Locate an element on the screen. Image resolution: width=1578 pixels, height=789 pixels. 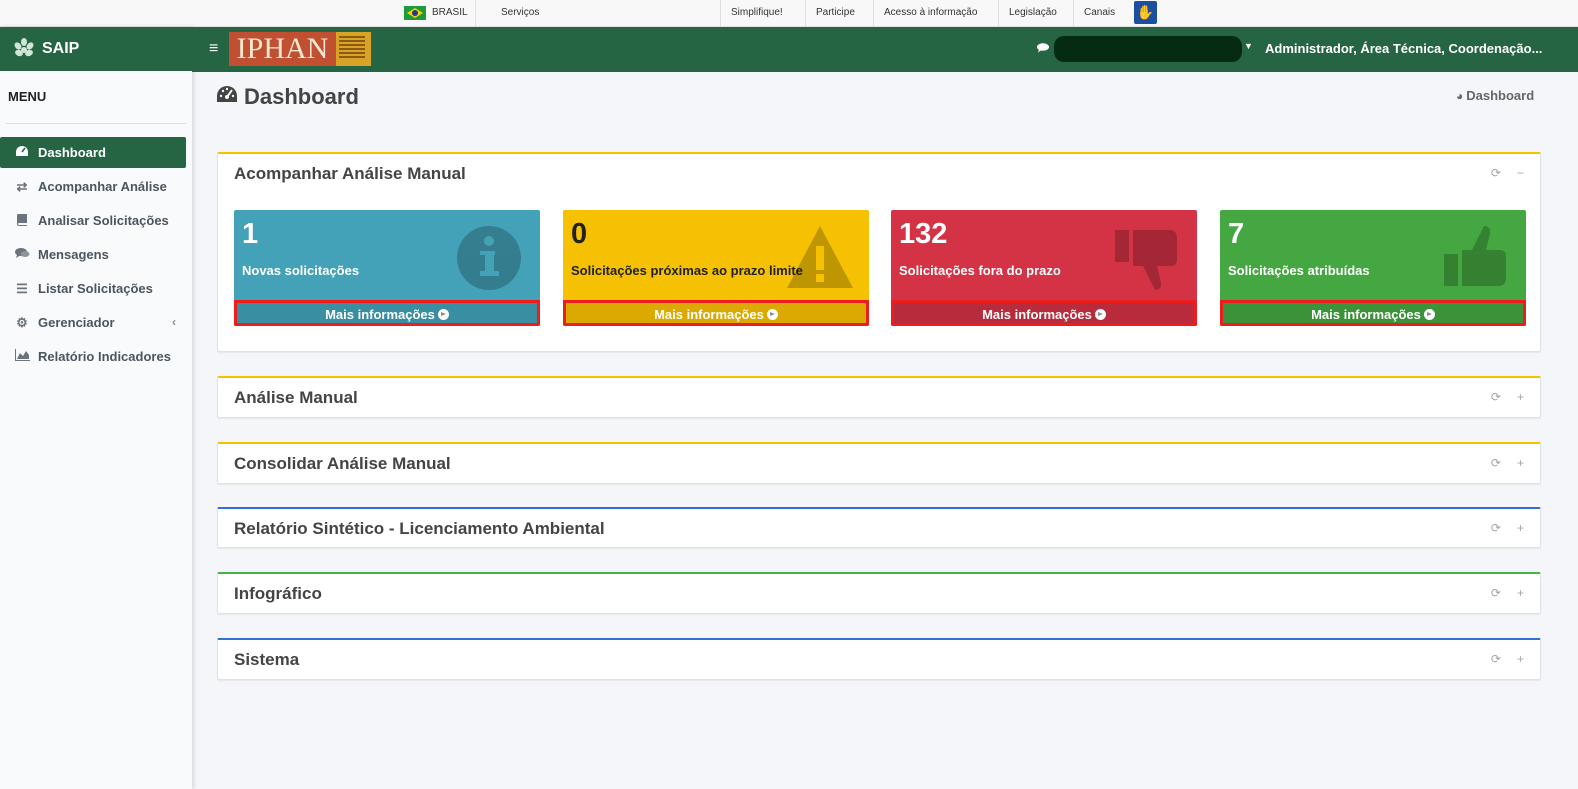
sidebar-item-label: Dashboard is located at coordinates (72, 152).